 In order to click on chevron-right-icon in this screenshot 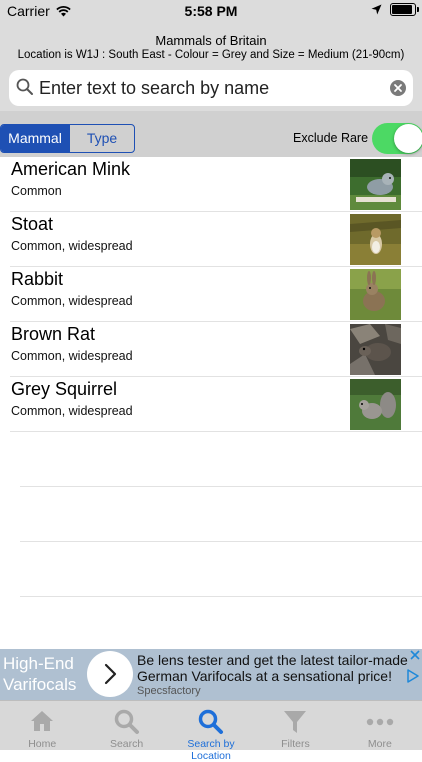, I will do `click(110, 674)`.